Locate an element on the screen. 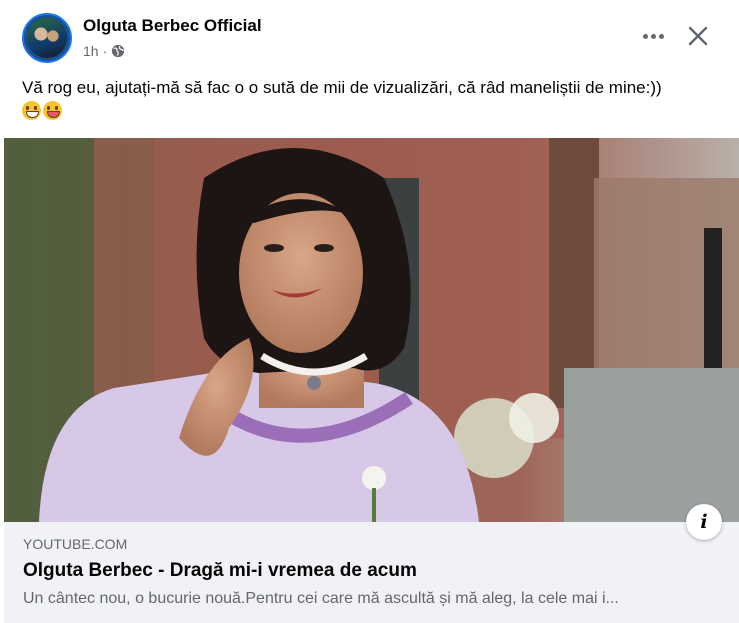 This screenshot has width=739, height=623. grinning-sweat-emoji is located at coordinates (31, 110).